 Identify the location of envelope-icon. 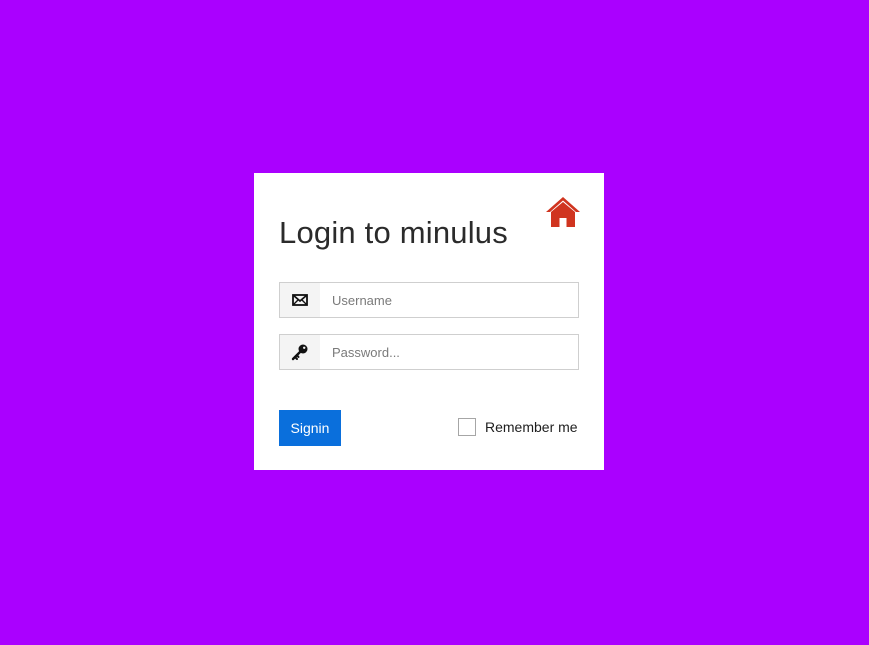
(300, 300).